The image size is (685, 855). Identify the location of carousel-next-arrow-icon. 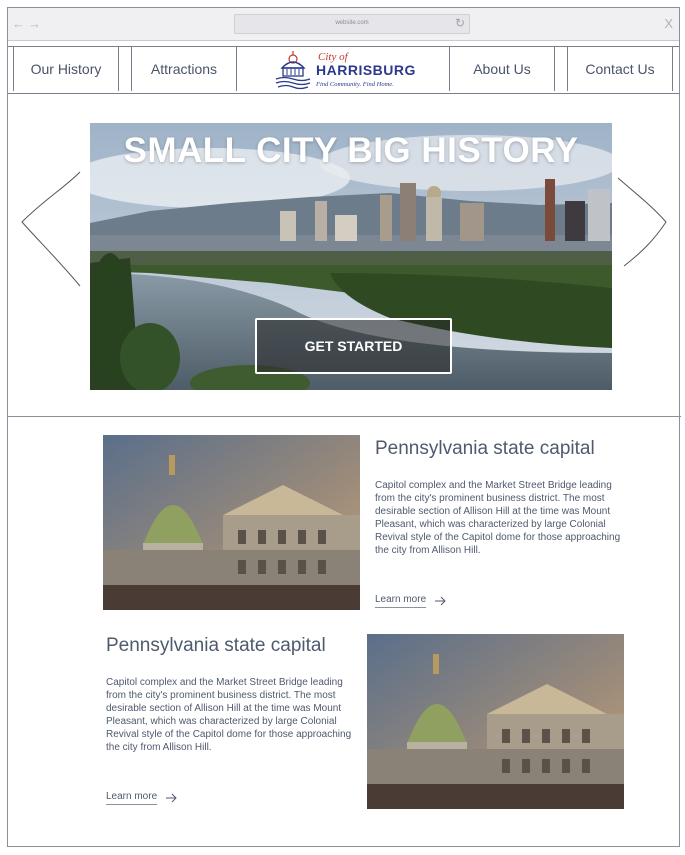
(649, 230).